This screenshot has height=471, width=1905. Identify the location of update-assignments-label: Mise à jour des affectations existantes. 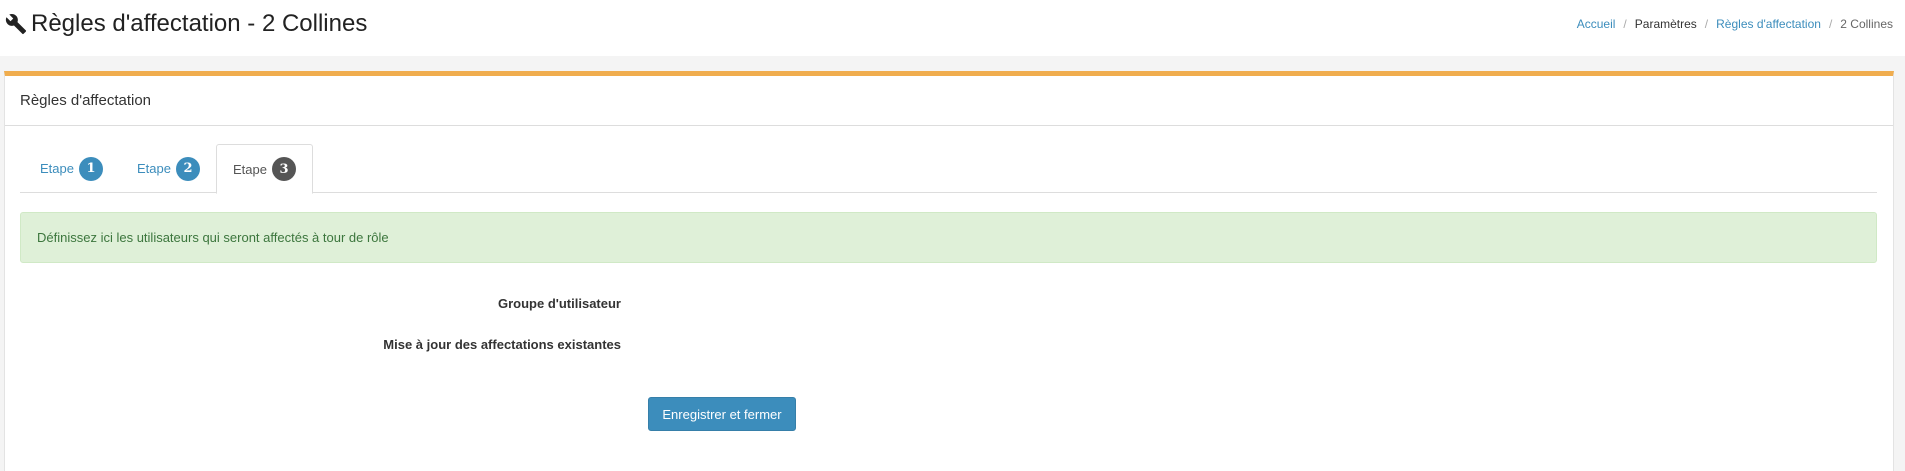
(502, 344).